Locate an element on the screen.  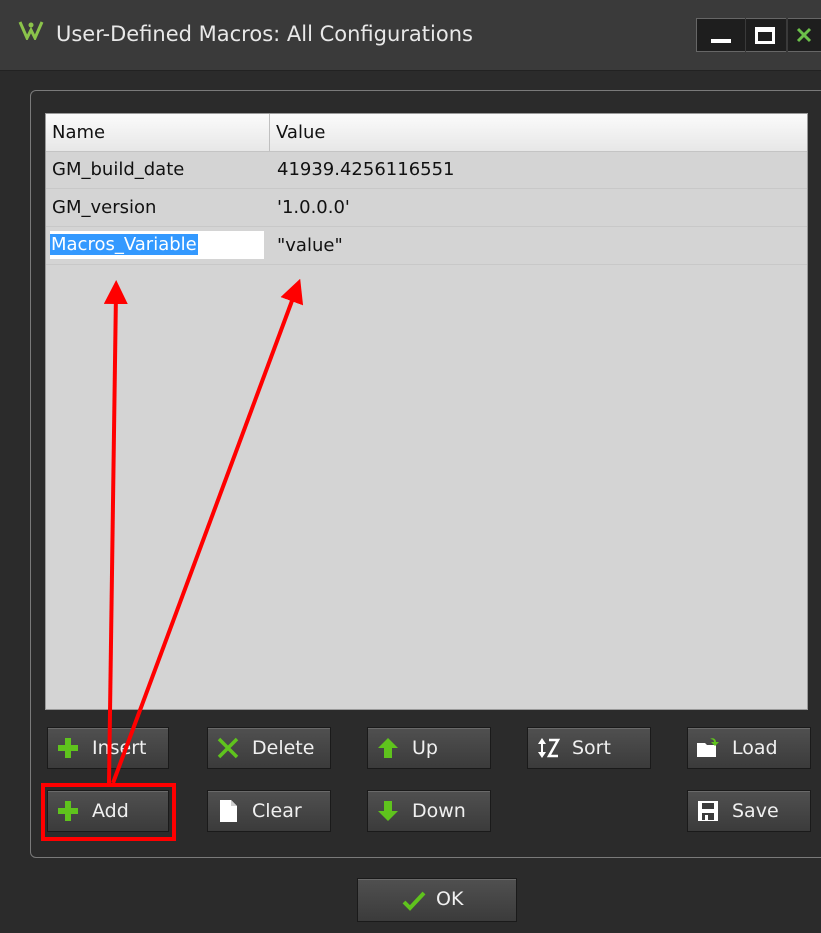
table-row: Macros_Variable "value" is located at coordinates (426, 246).